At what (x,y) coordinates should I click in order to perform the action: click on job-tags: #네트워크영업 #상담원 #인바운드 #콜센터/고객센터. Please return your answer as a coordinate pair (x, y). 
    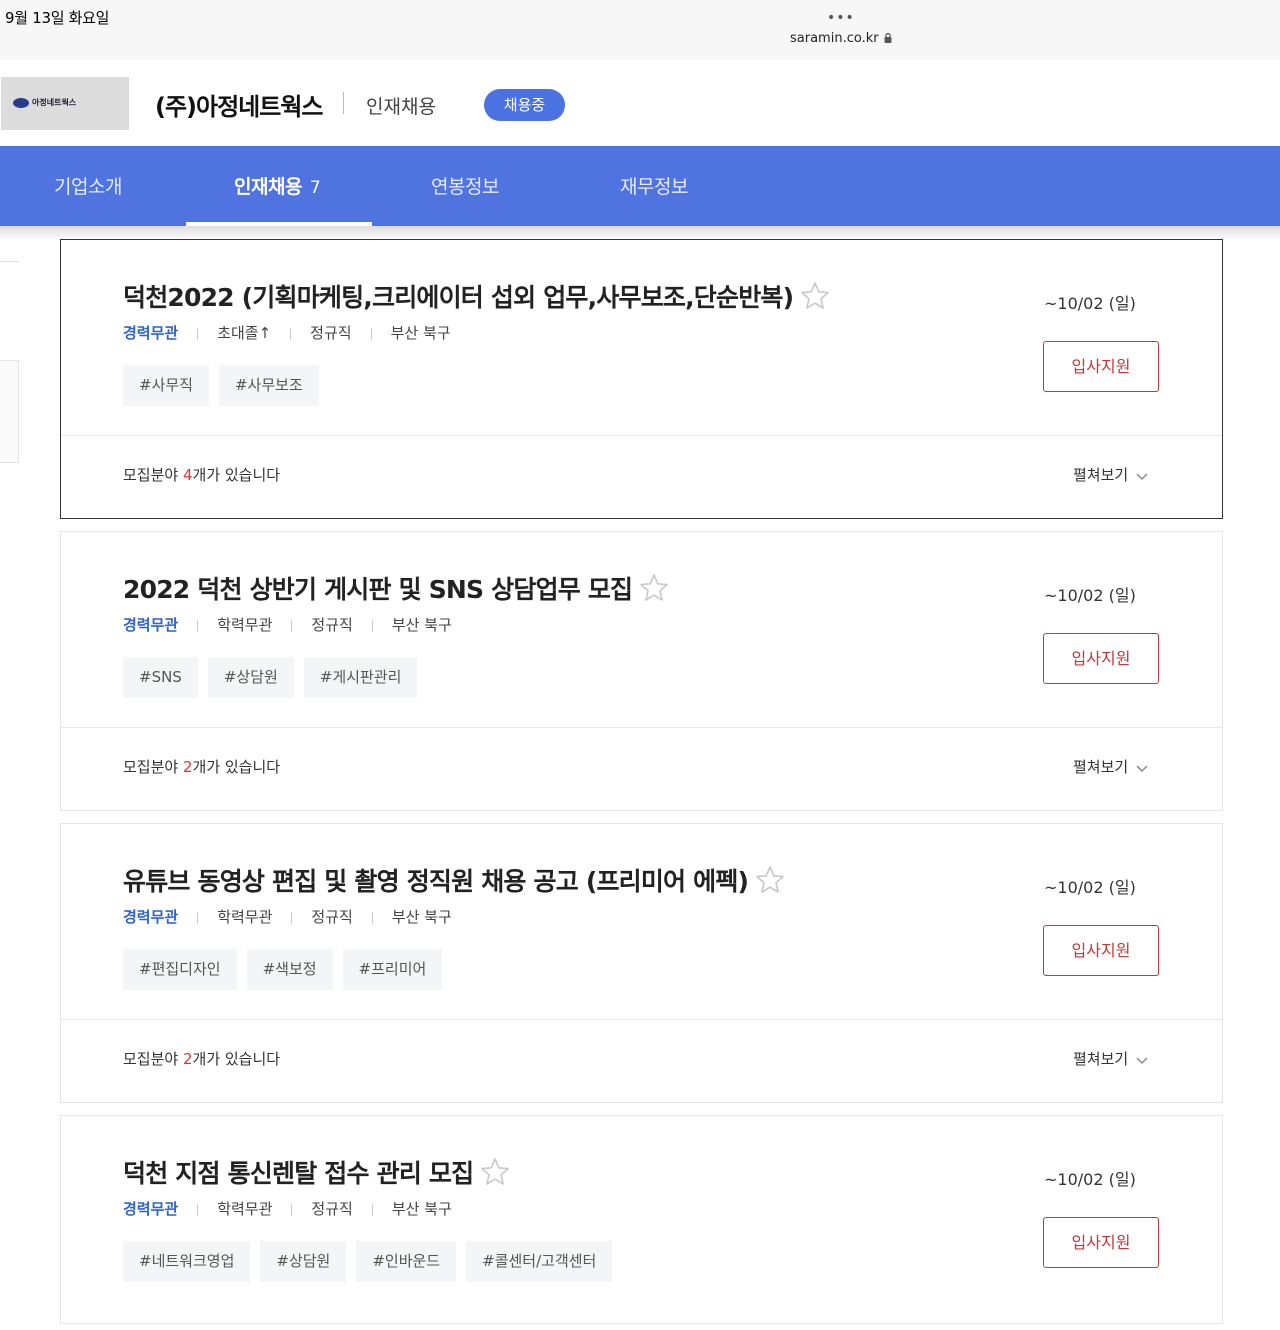
    Looking at the image, I should click on (368, 1261).